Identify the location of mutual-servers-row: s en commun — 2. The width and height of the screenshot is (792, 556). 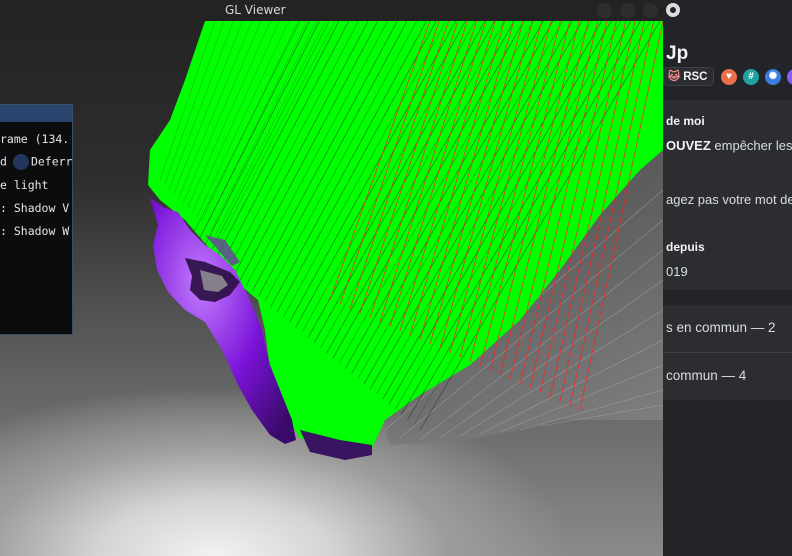
(727, 328).